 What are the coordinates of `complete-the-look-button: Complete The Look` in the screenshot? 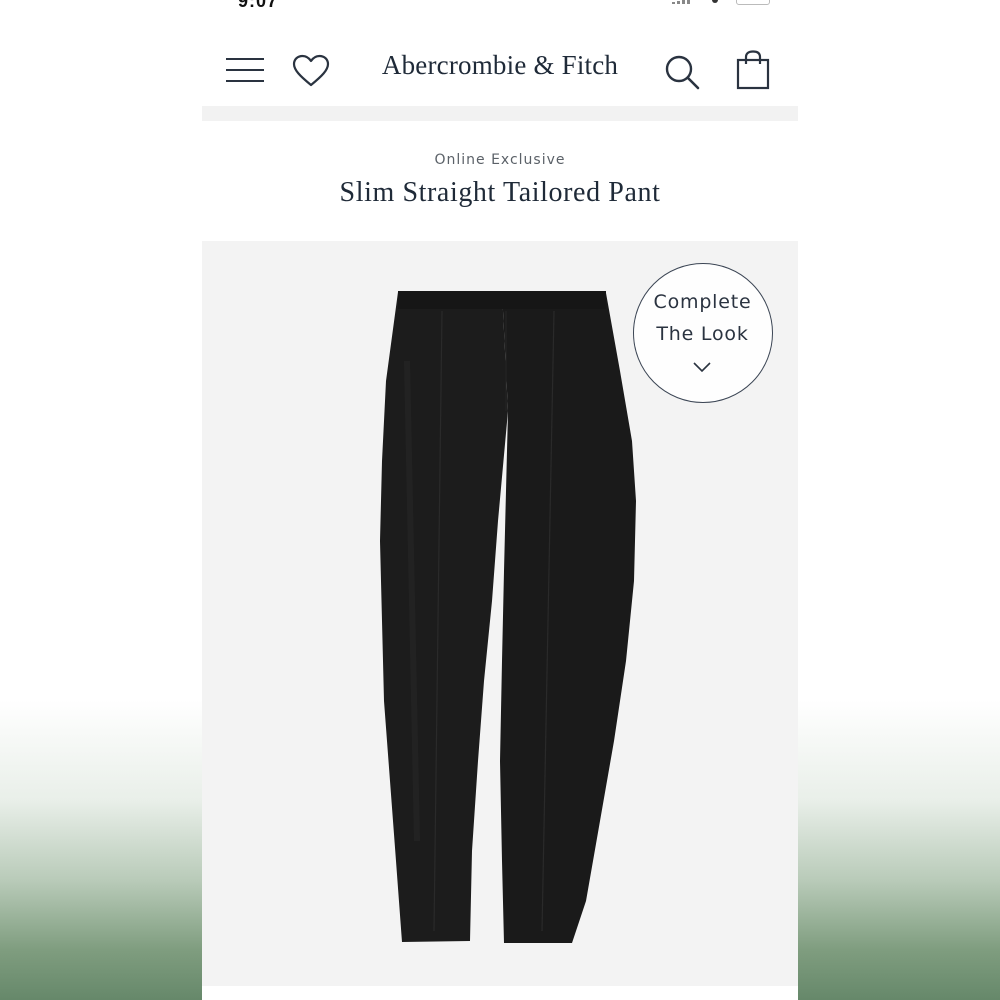 It's located at (703, 333).